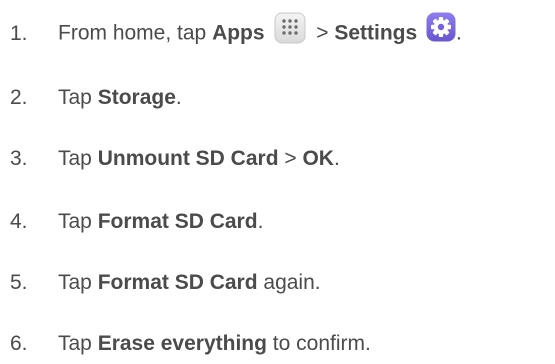 This screenshot has height=364, width=555. I want to click on storage-label: Storage, so click(136, 97).